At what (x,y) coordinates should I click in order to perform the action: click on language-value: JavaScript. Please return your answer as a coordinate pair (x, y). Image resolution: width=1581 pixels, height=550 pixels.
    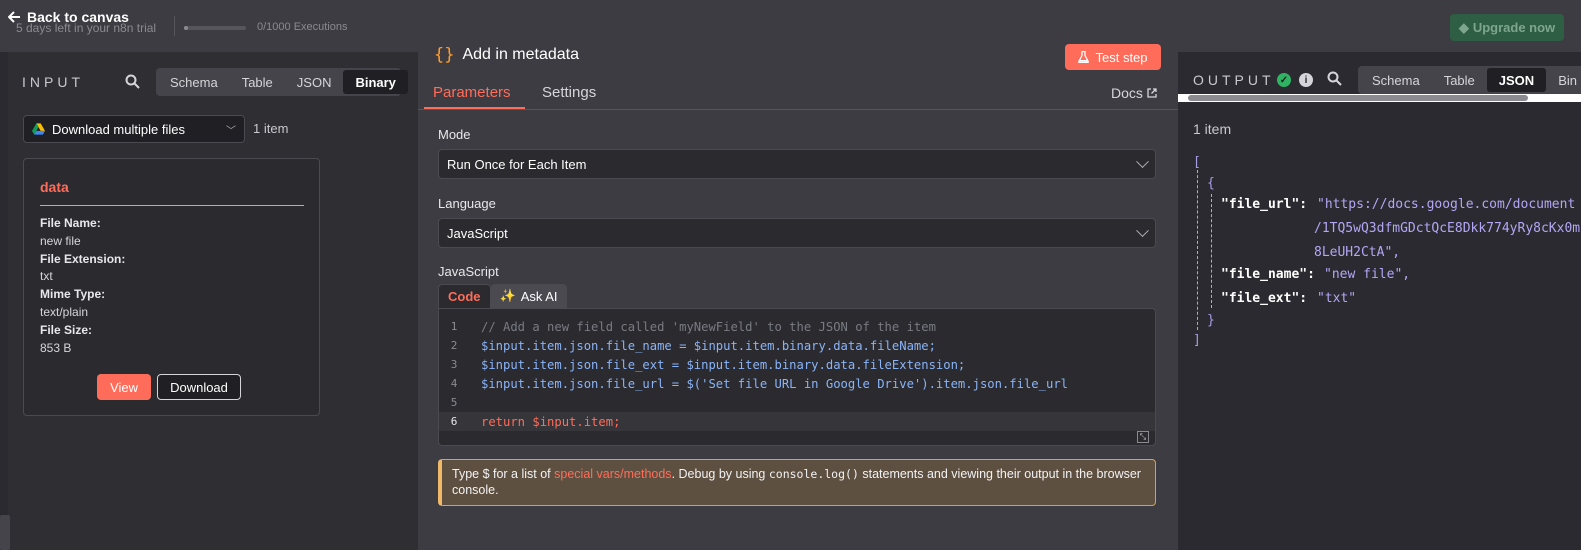
    Looking at the image, I should click on (477, 233).